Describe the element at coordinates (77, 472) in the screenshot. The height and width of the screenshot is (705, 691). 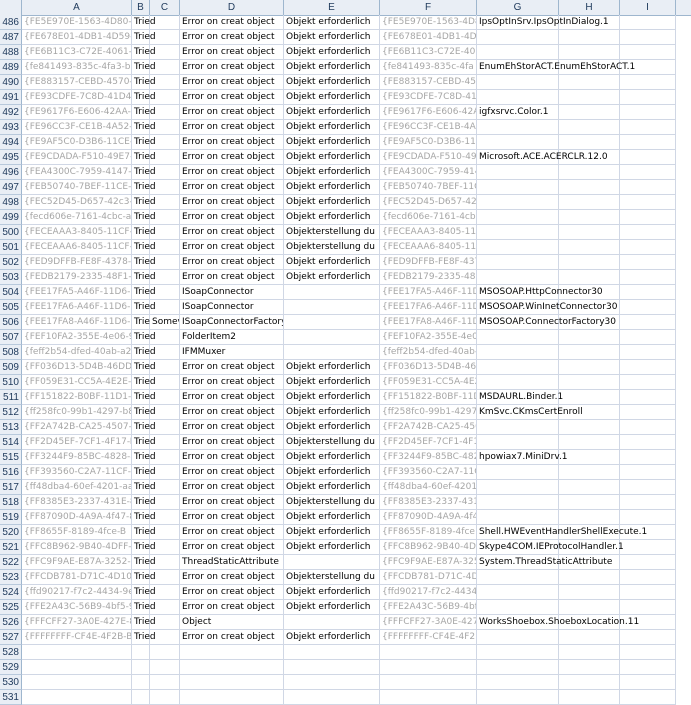
I see `cell-clsid: {FF393560-C2A7-11CF-B` at that location.